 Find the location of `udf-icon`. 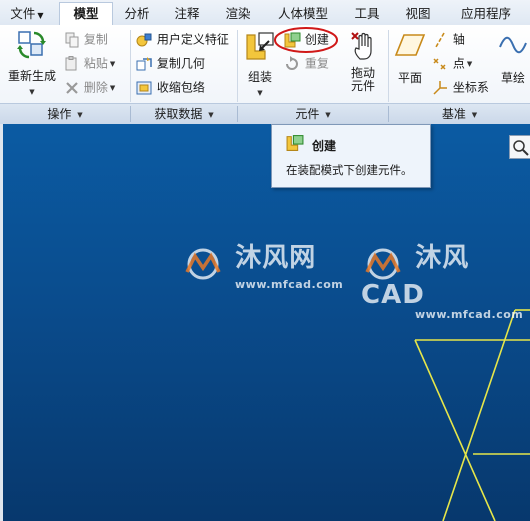

udf-icon is located at coordinates (144, 39).